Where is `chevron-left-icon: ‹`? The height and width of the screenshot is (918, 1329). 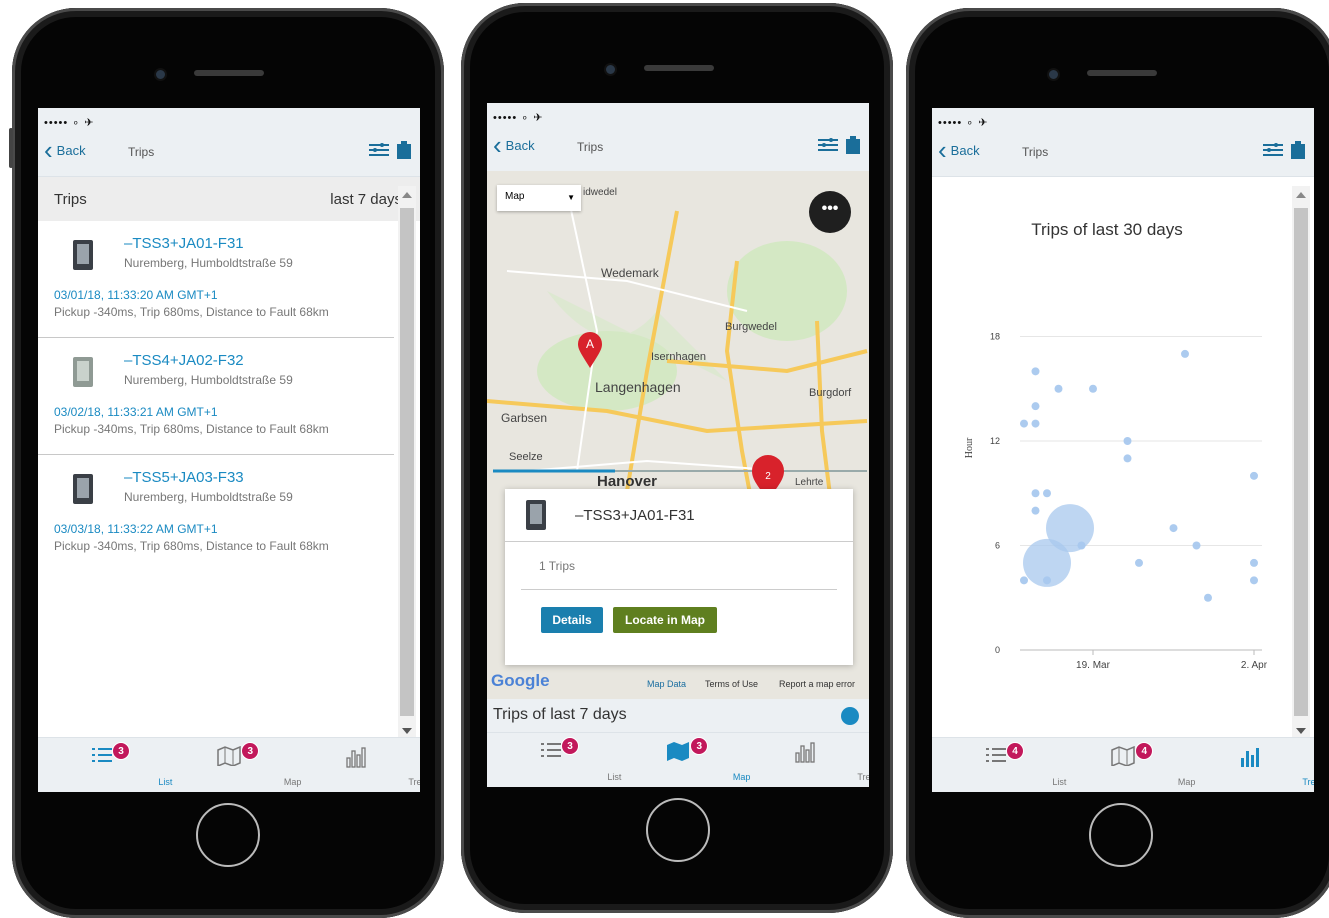 chevron-left-icon: ‹ is located at coordinates (497, 145).